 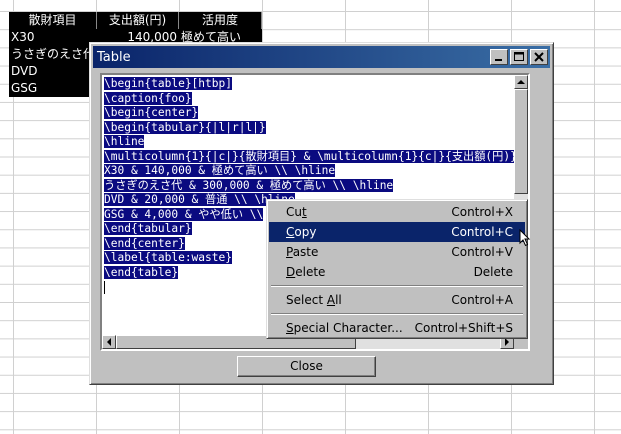 I want to click on arrow-up-icon, so click(x=521, y=82).